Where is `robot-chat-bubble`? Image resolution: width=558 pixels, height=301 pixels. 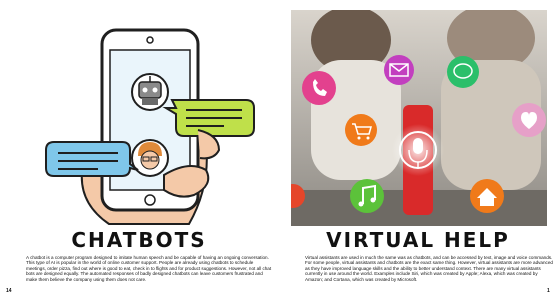
robot-chat-bubble is located at coordinates (208, 118).